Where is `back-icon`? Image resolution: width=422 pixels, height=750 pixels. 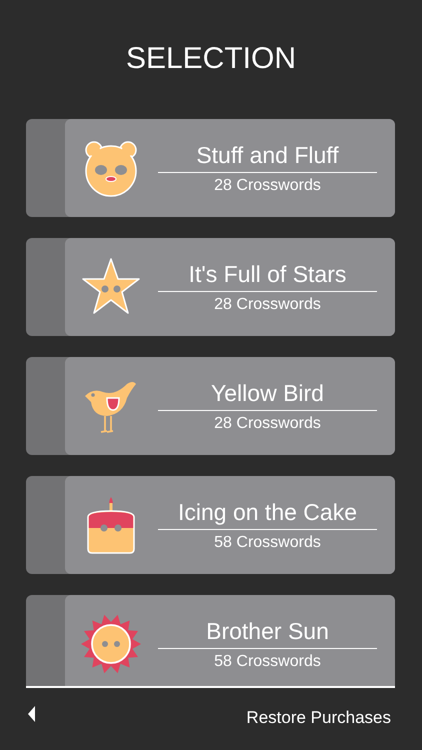
back-icon is located at coordinates (32, 714).